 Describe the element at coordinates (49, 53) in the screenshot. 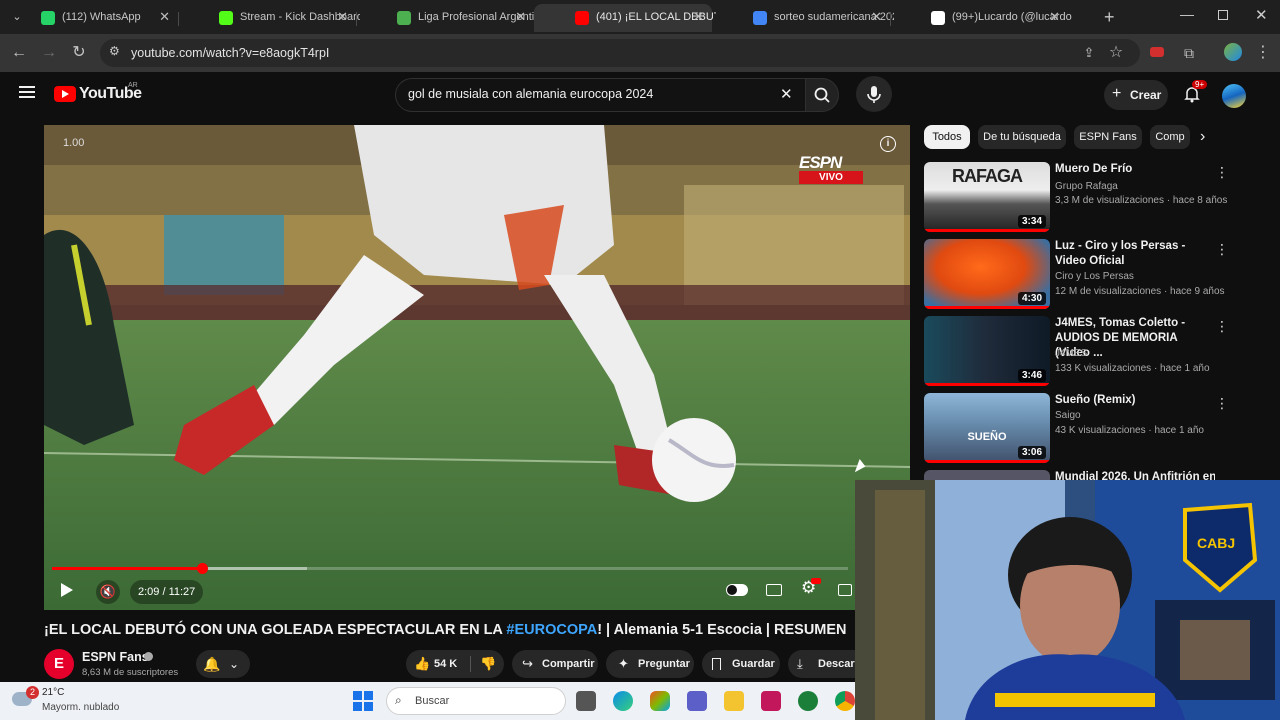

I see `forward-icon: →` at that location.